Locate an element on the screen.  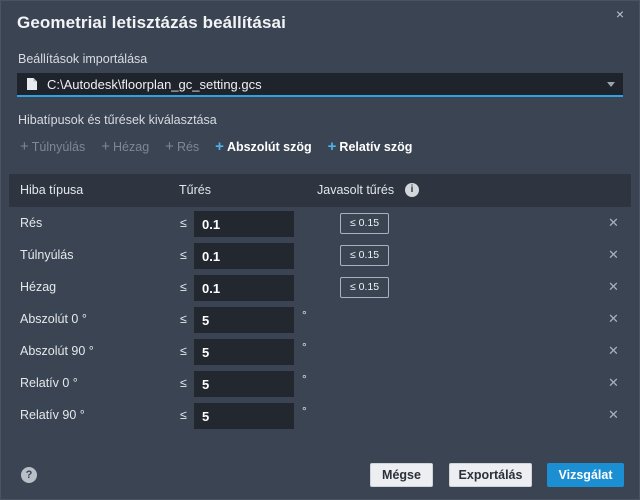
table-row: Abszolút 90 ° ≤ ° ✕ is located at coordinates (320, 352).